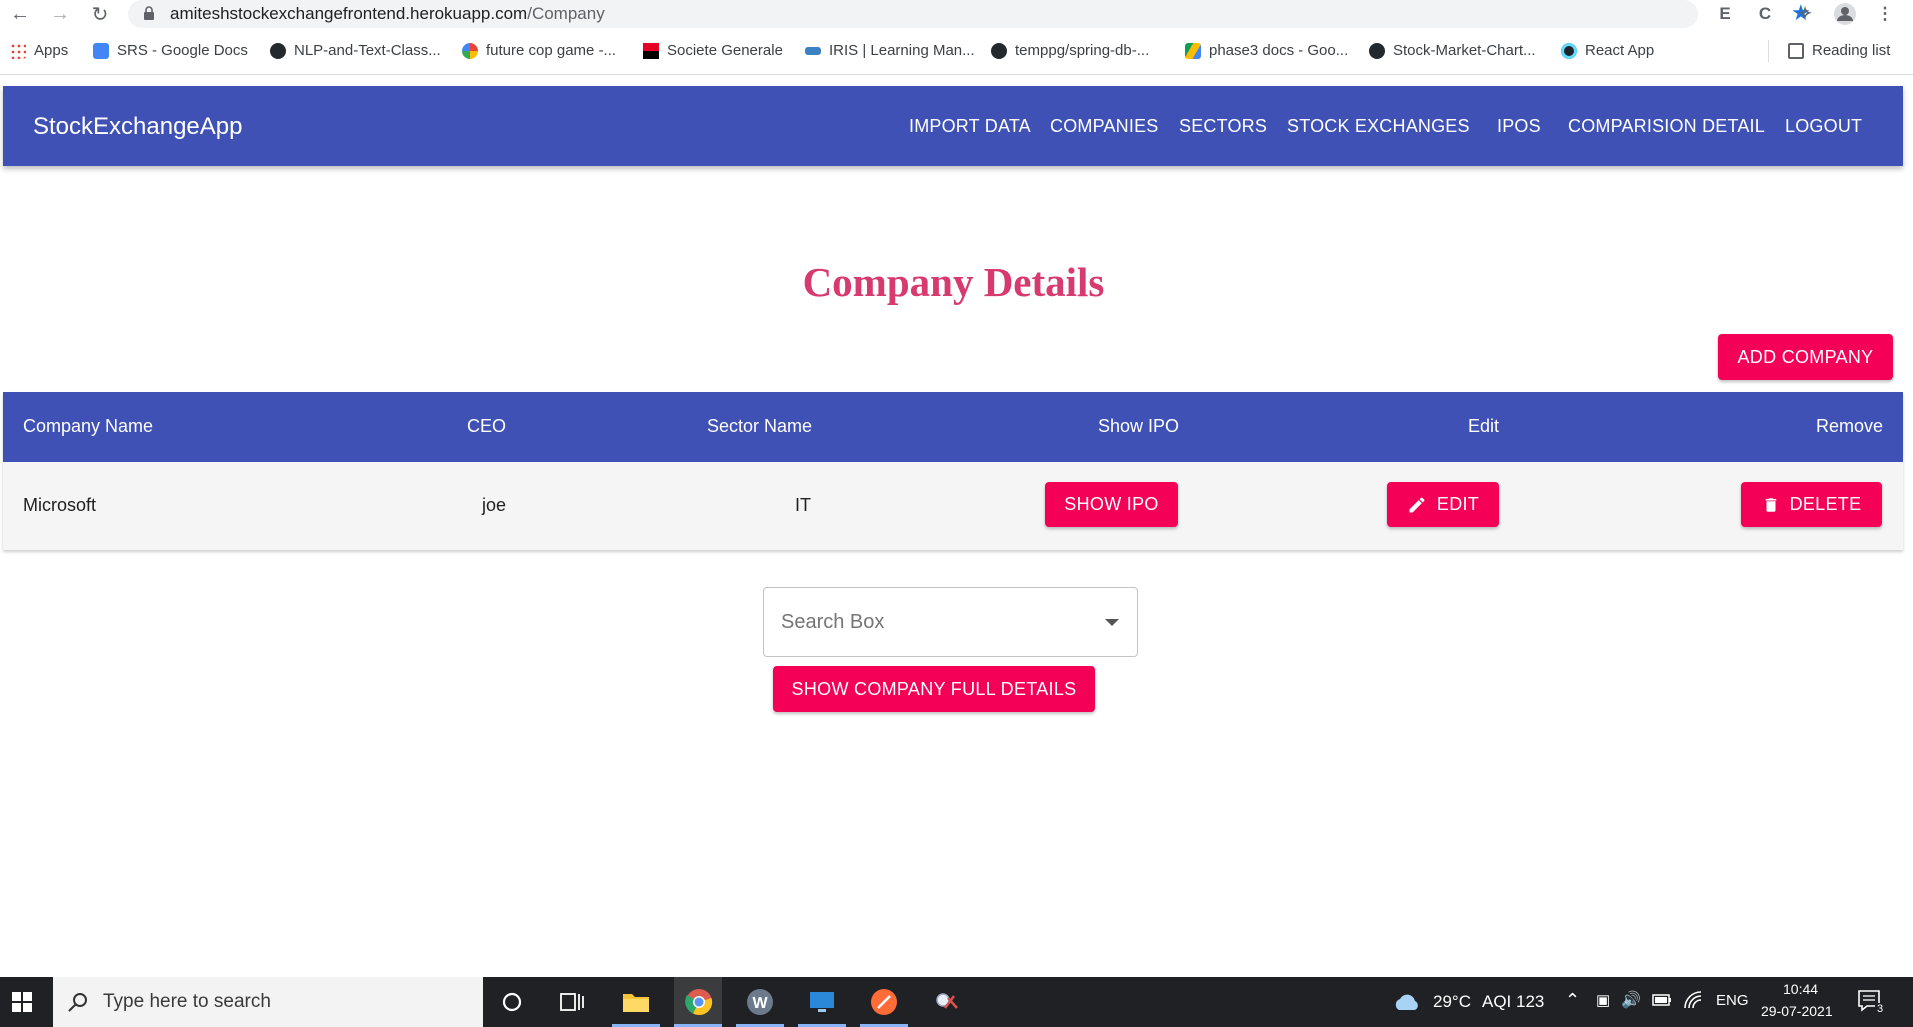  What do you see at coordinates (1805, 357) in the screenshot?
I see `add-company-button: ADD COMPANY` at bounding box center [1805, 357].